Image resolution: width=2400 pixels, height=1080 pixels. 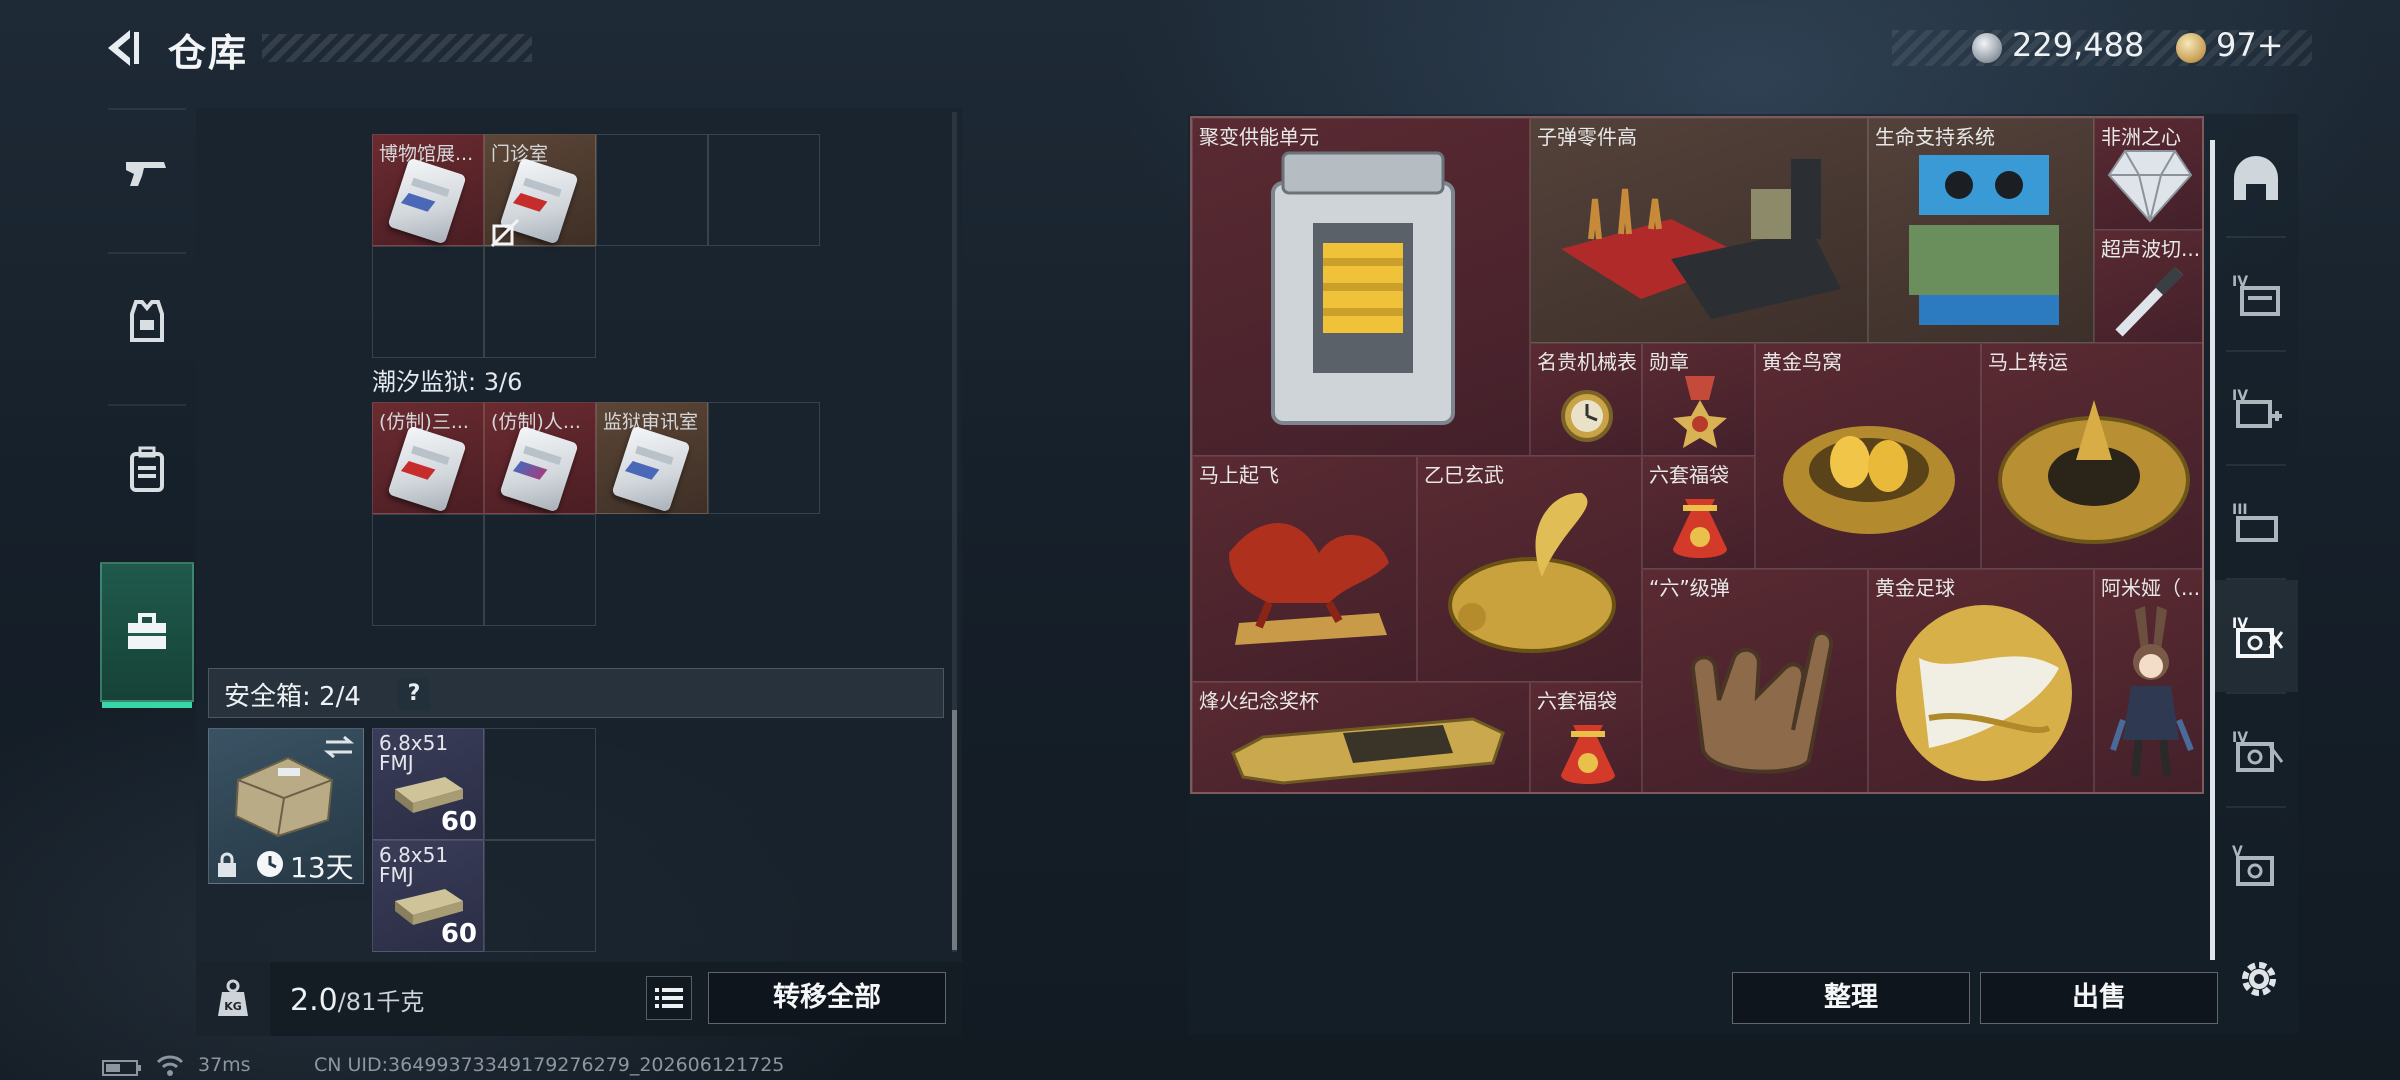 I want to click on help-button: ?, so click(x=414, y=694).